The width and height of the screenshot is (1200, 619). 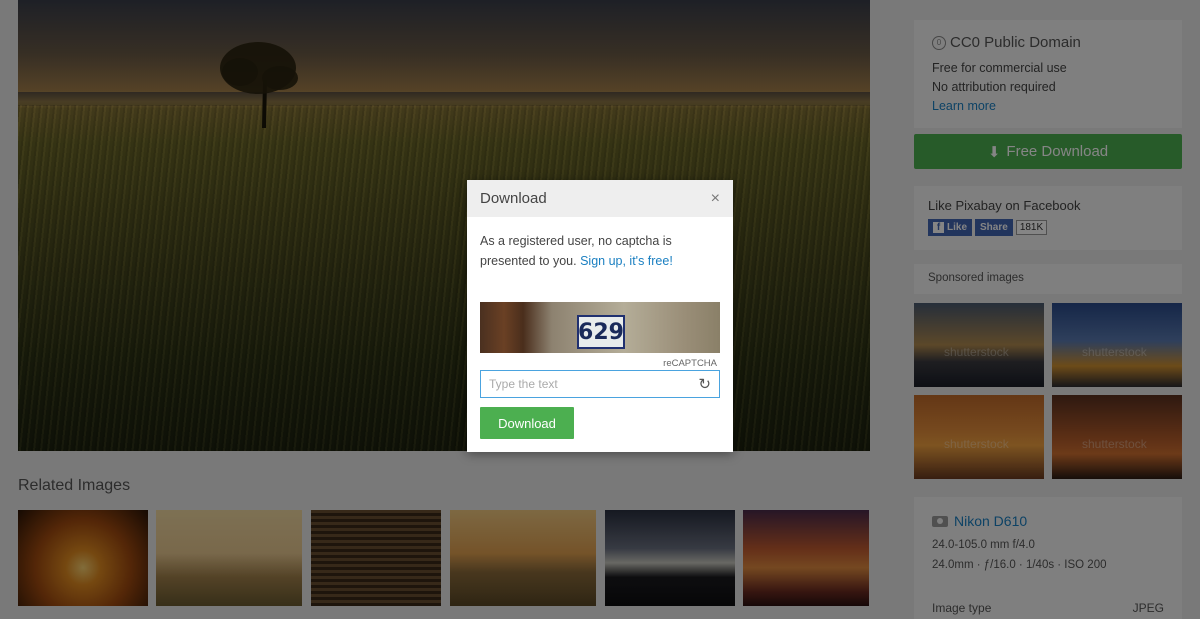 What do you see at coordinates (584, 384) in the screenshot?
I see `captcha-input` at bounding box center [584, 384].